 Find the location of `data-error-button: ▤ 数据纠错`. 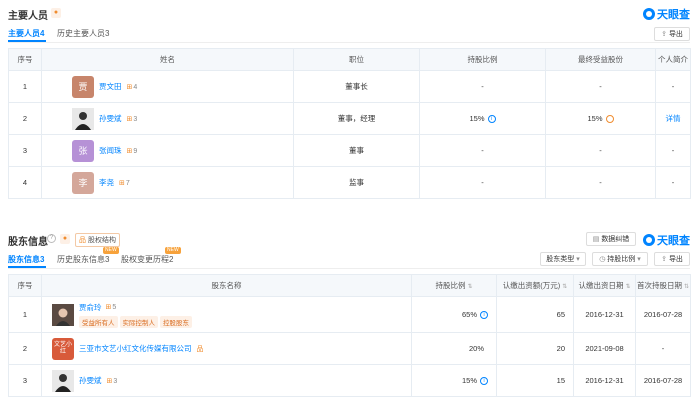

data-error-button: ▤ 数据纠错 is located at coordinates (611, 239).